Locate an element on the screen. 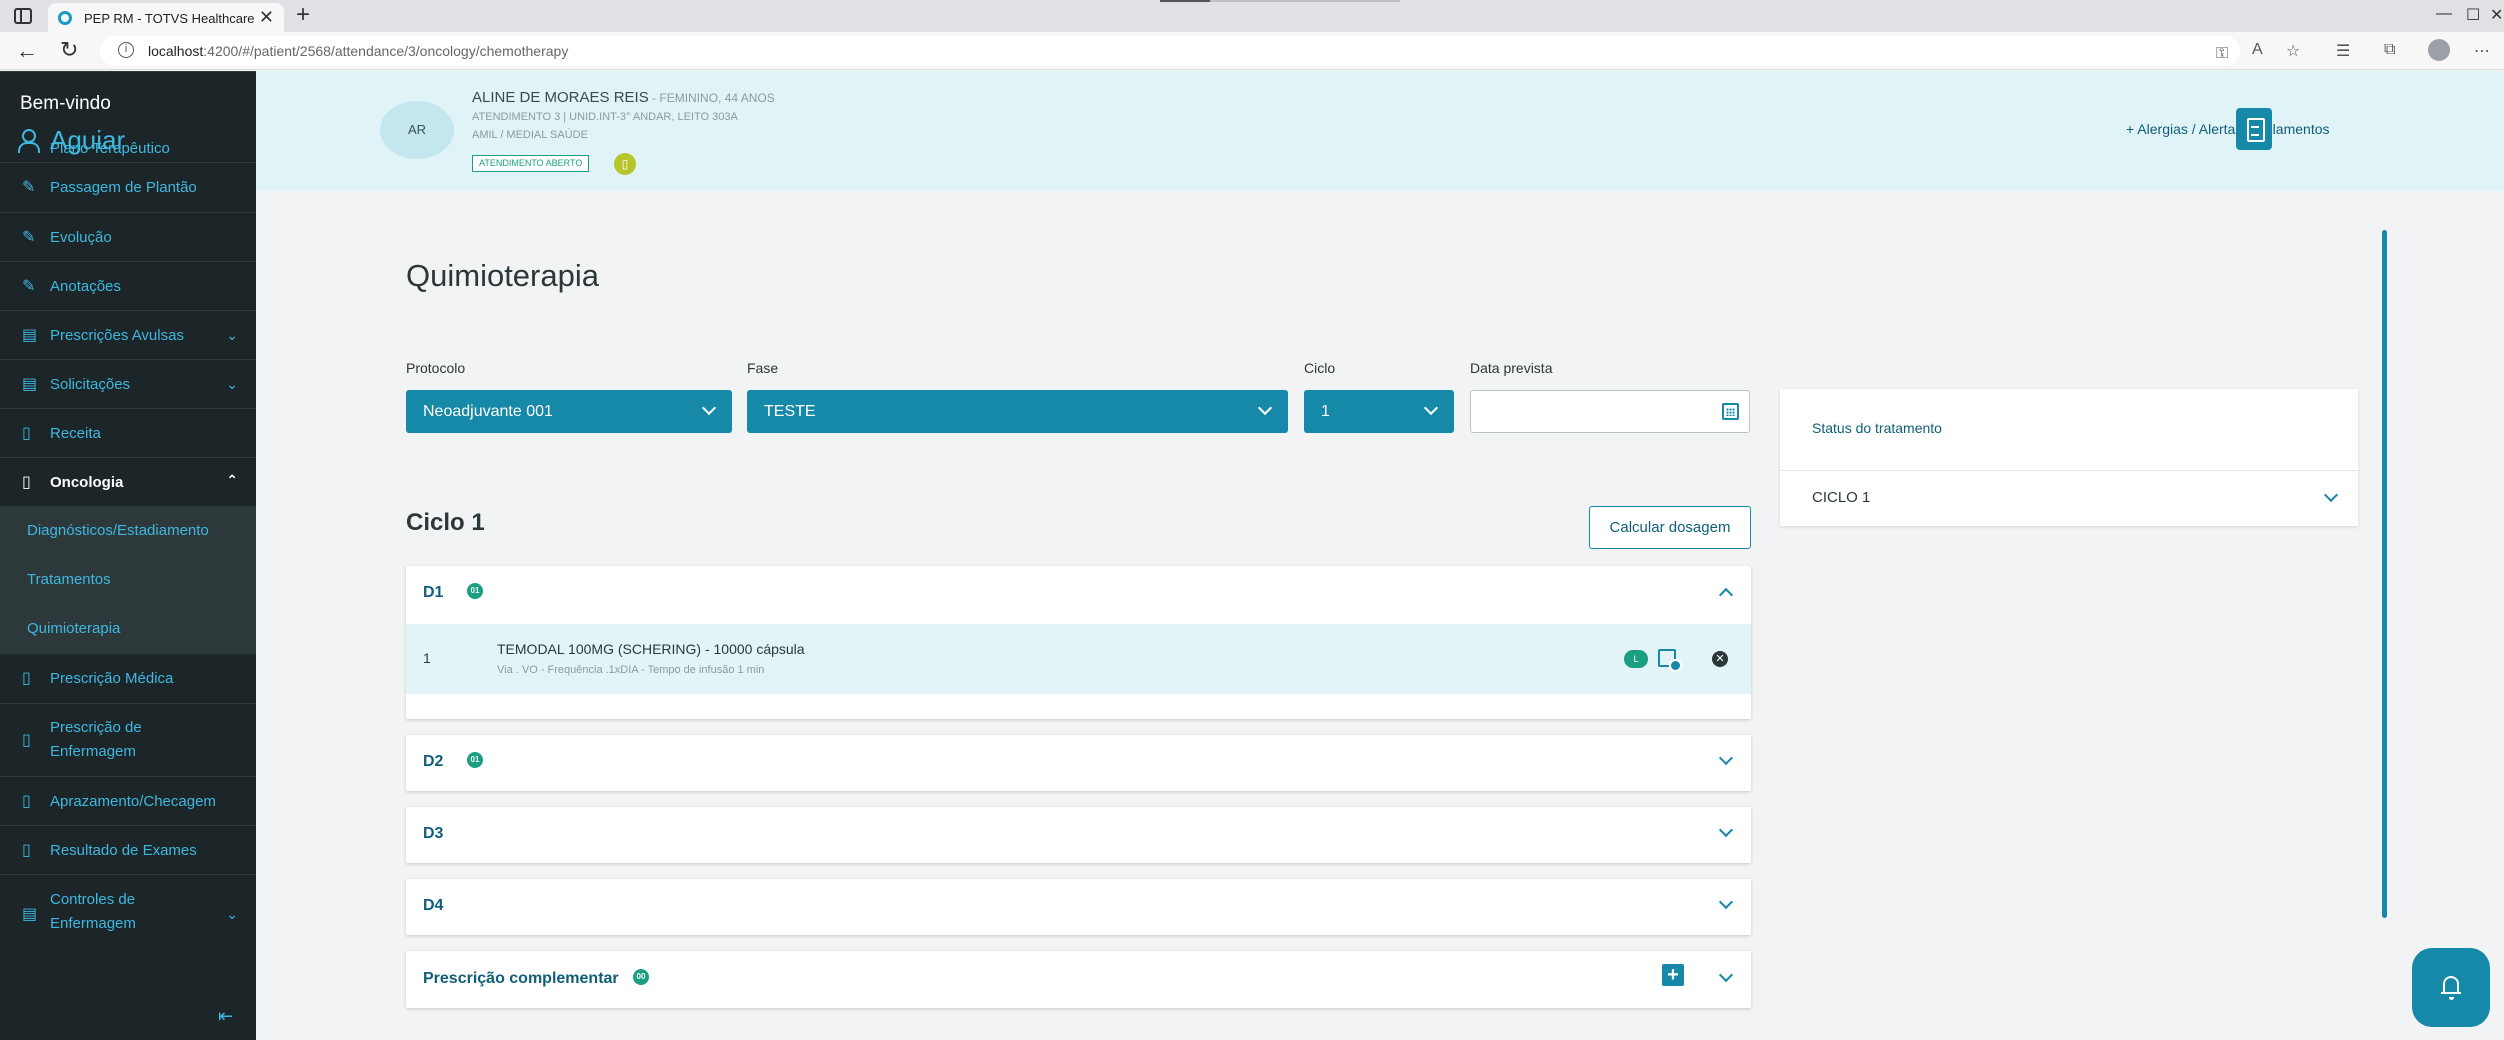 The image size is (2504, 1040). sidebar-item-receita: ▯ Receita is located at coordinates (128, 432).